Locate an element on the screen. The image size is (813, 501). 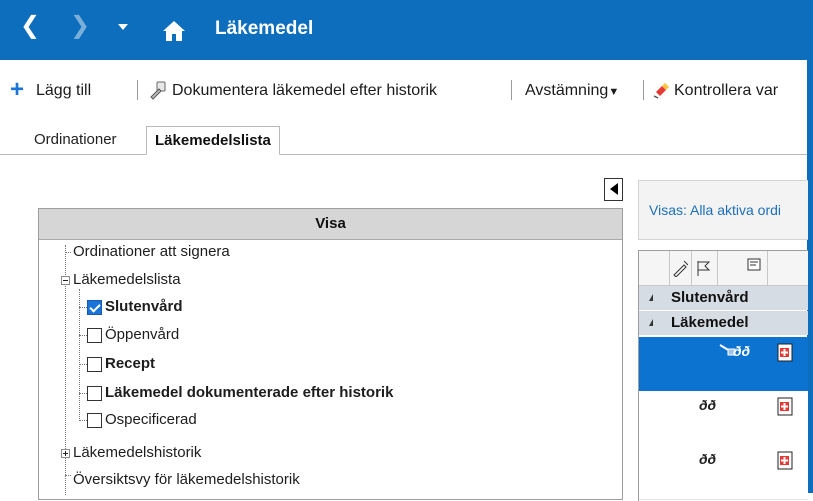
tree-item-ordinationer-att-signera: Ordinationer att signera is located at coordinates (151, 251).